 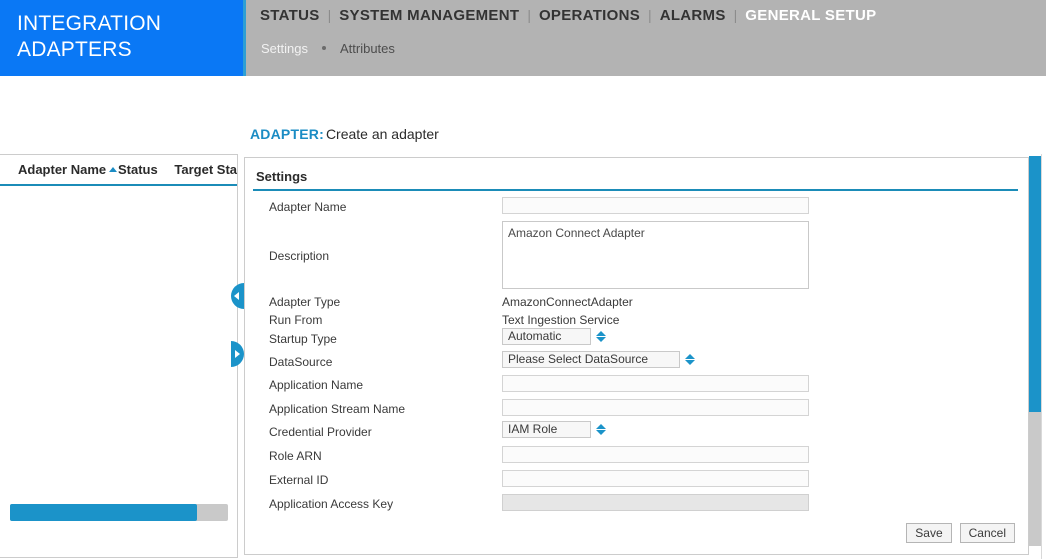 I want to click on control-adapter-name, so click(x=655, y=205).